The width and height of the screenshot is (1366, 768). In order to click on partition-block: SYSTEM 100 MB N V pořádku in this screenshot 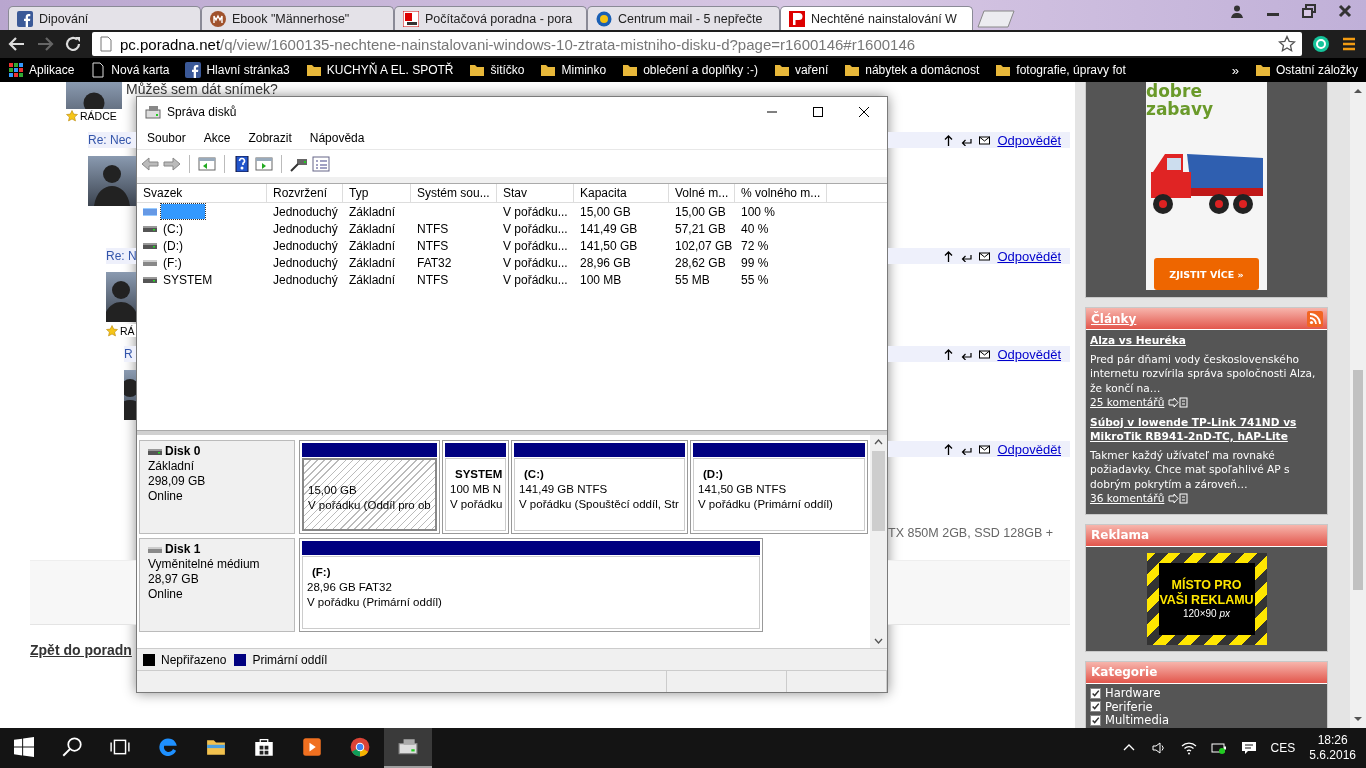, I will do `click(475, 487)`.